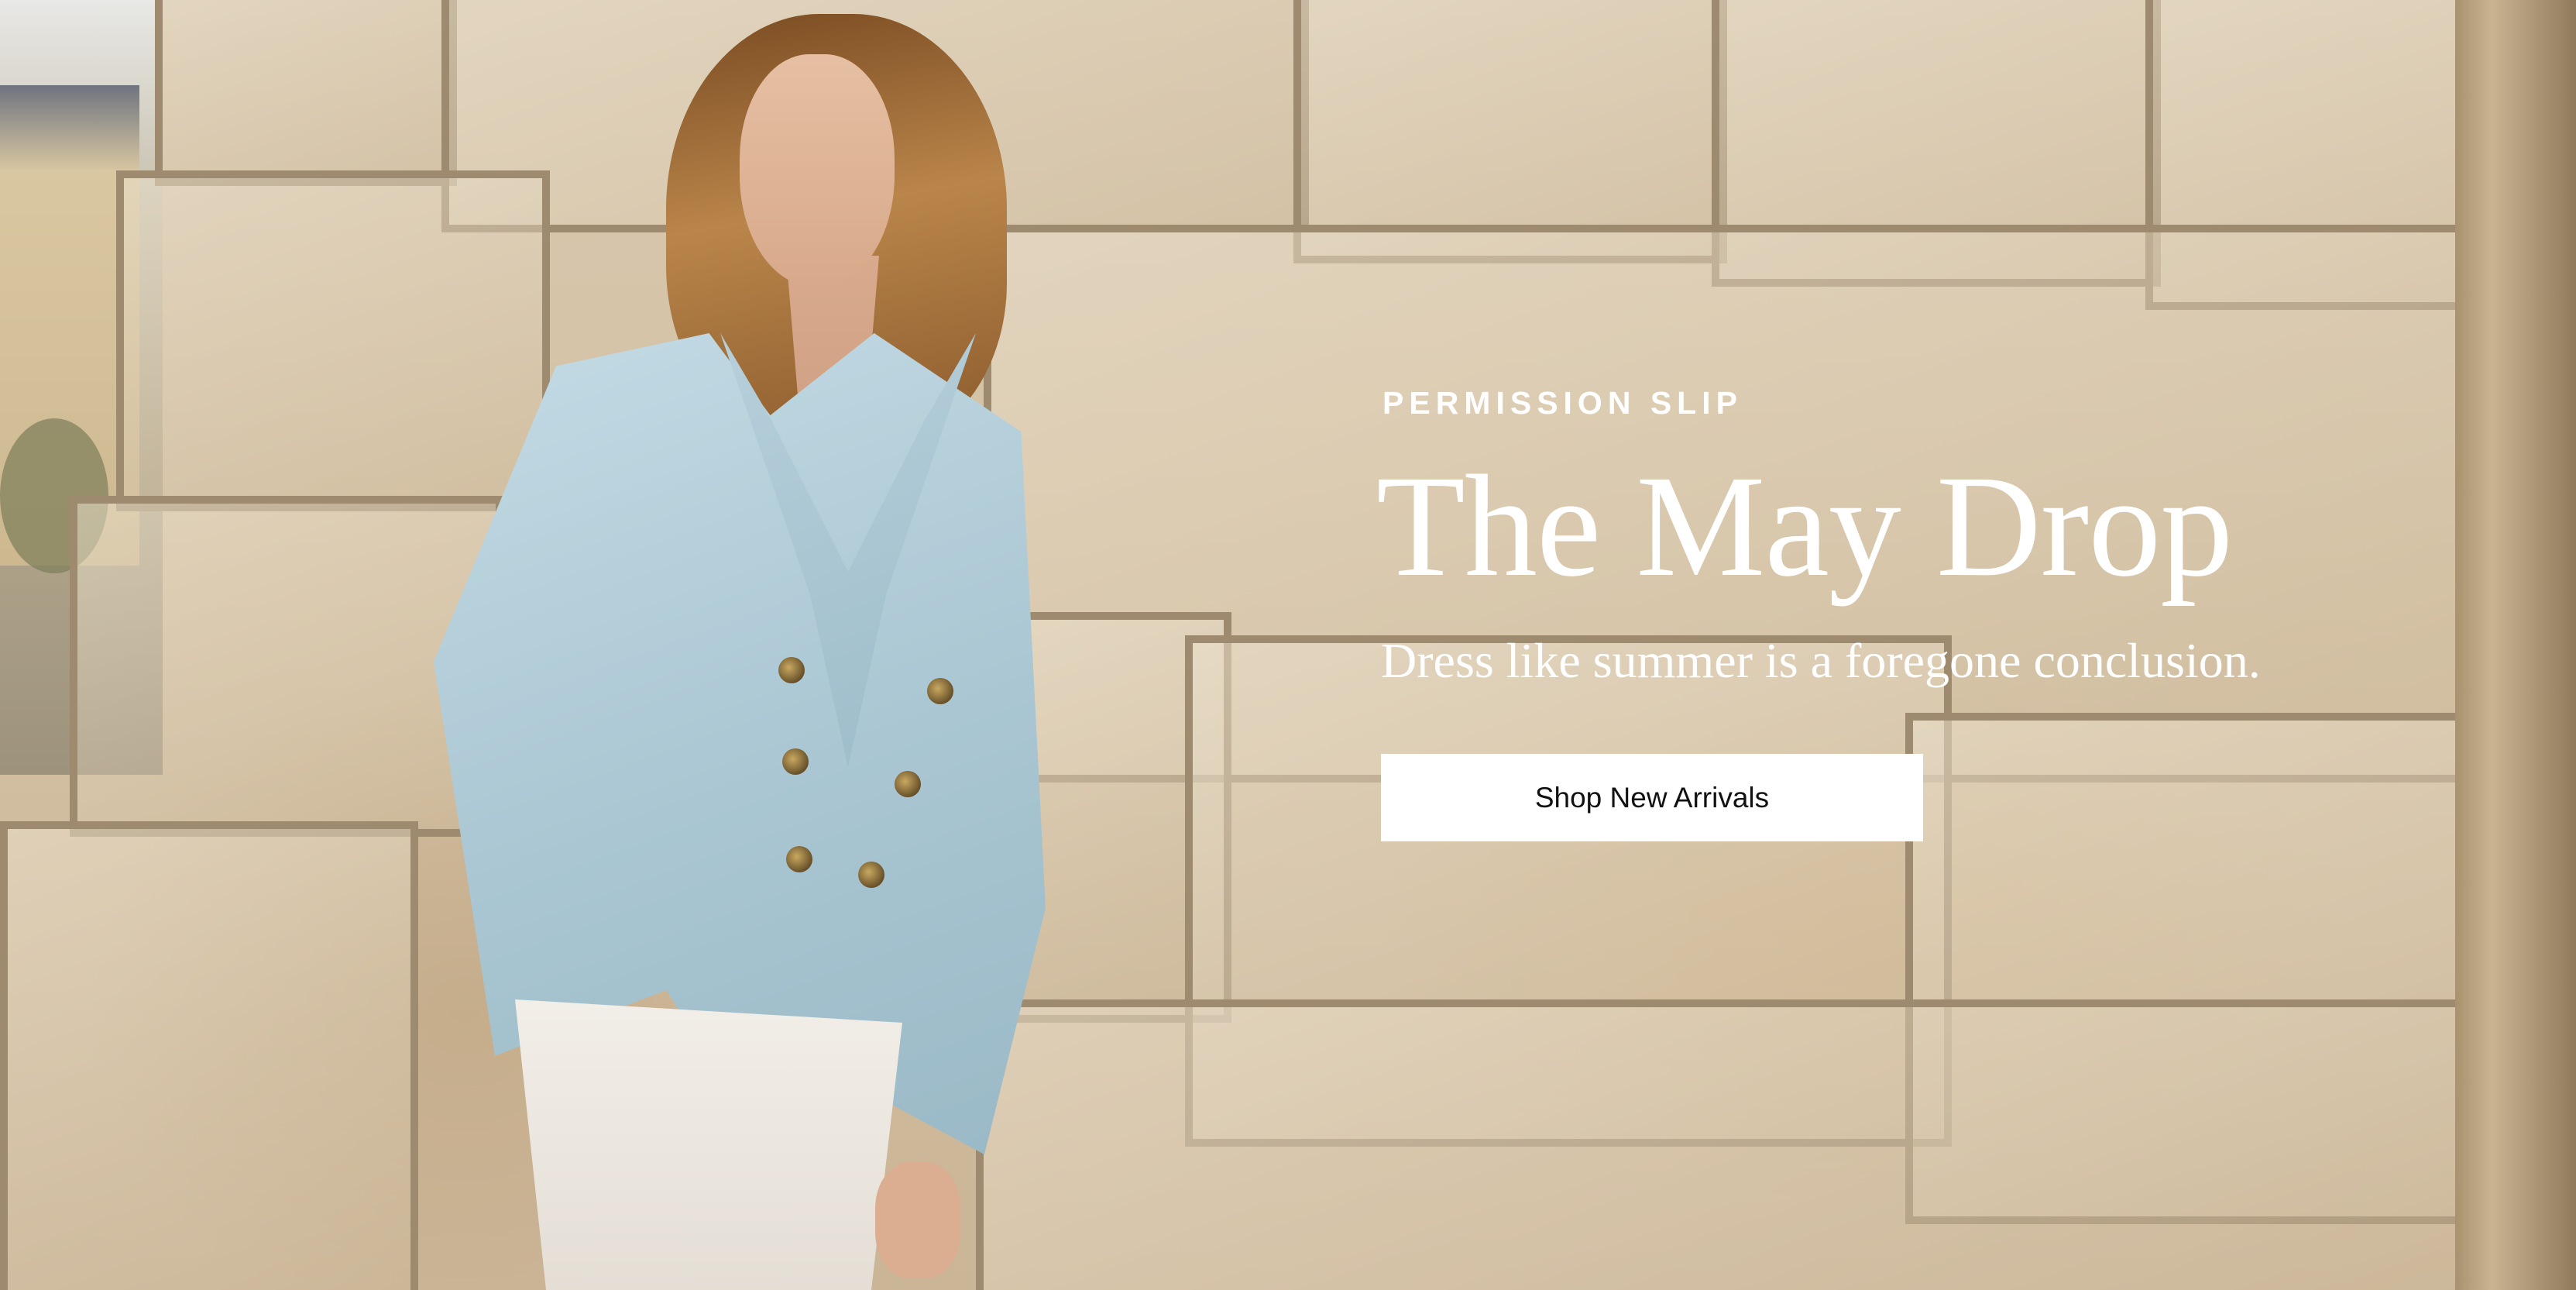 Image resolution: width=2576 pixels, height=1290 pixels. What do you see at coordinates (1652, 797) in the screenshot?
I see `shop-new-arrivals-button: Shop New Arrivals` at bounding box center [1652, 797].